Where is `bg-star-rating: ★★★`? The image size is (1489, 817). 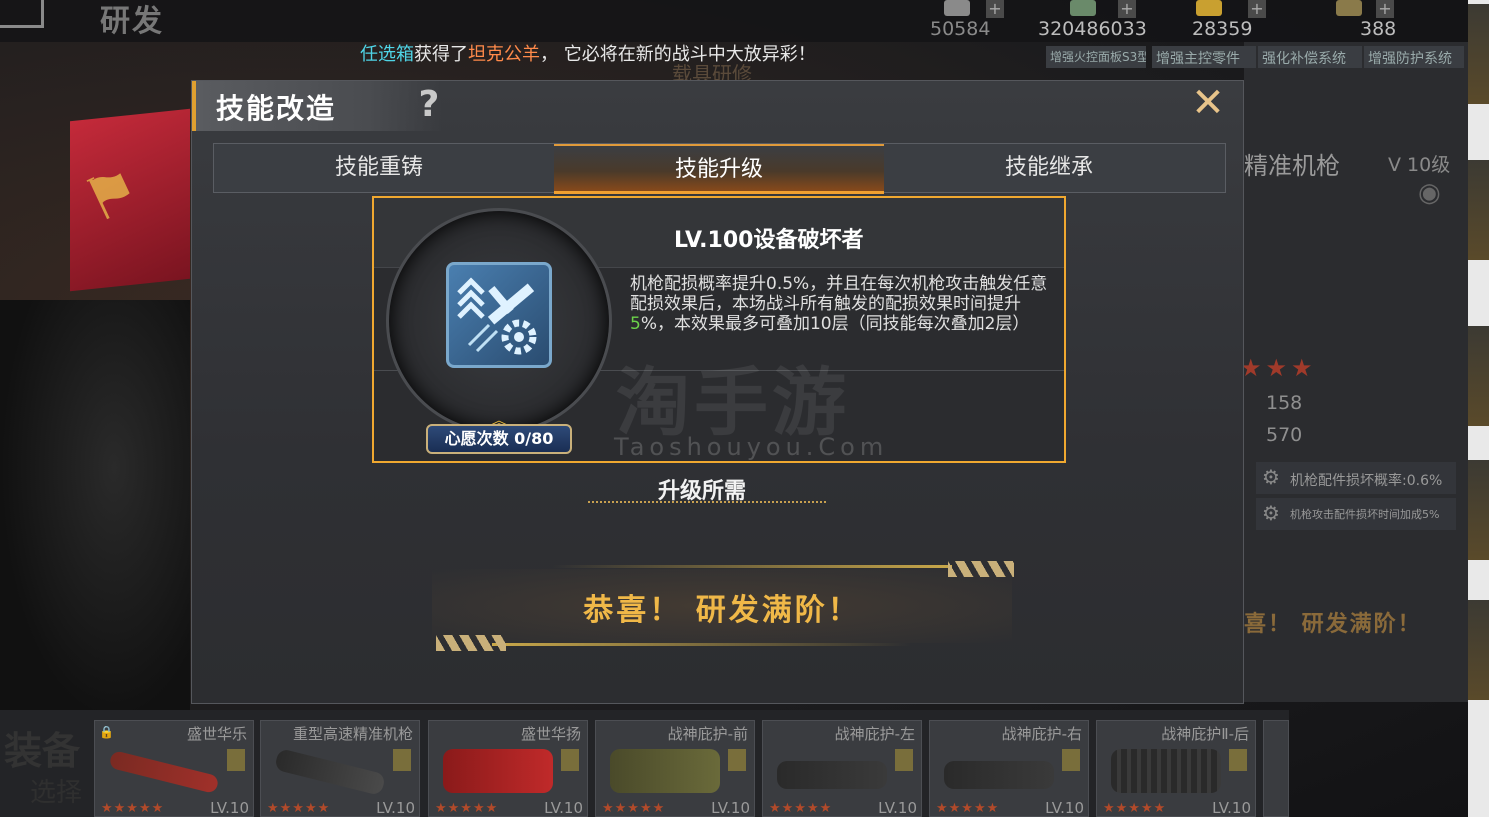
bg-star-rating: ★★★ is located at coordinates (1278, 368).